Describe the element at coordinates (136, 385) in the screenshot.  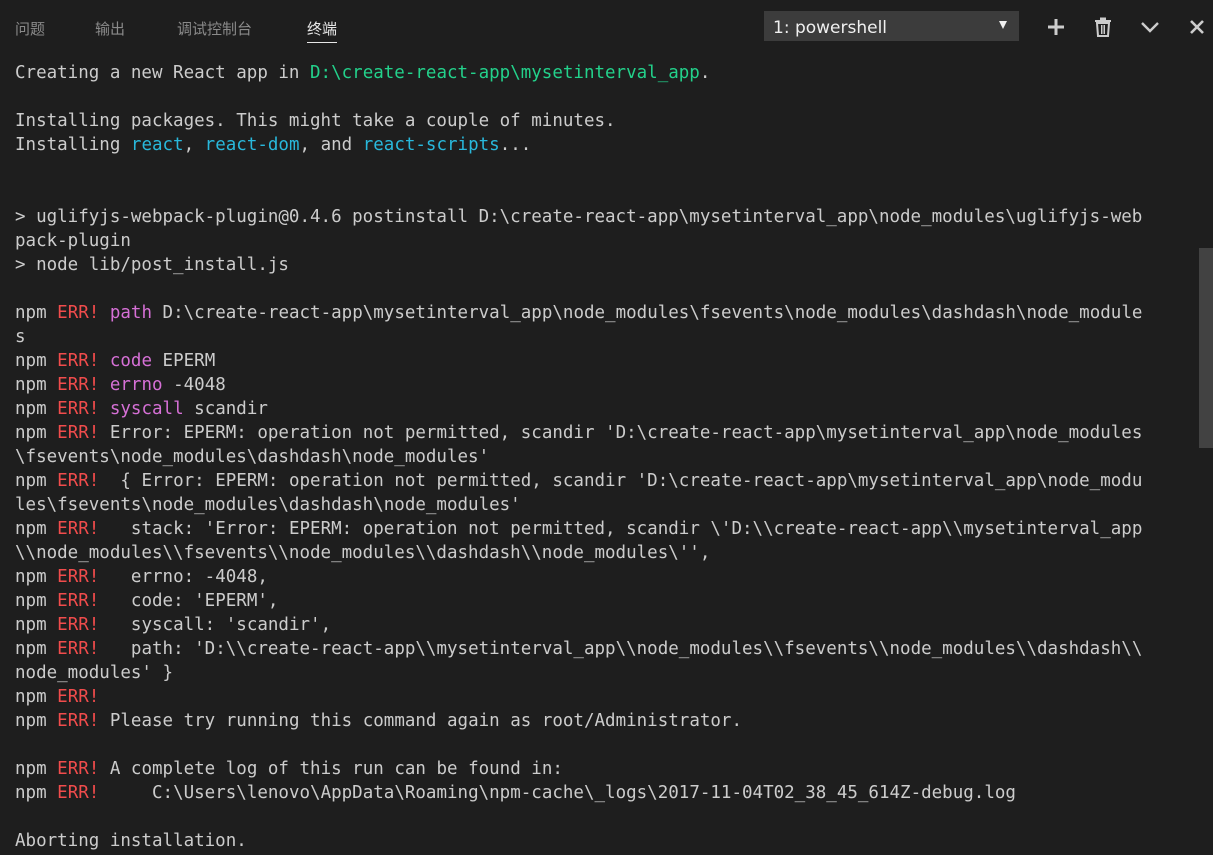
I see `terminal-text: errno` at that location.